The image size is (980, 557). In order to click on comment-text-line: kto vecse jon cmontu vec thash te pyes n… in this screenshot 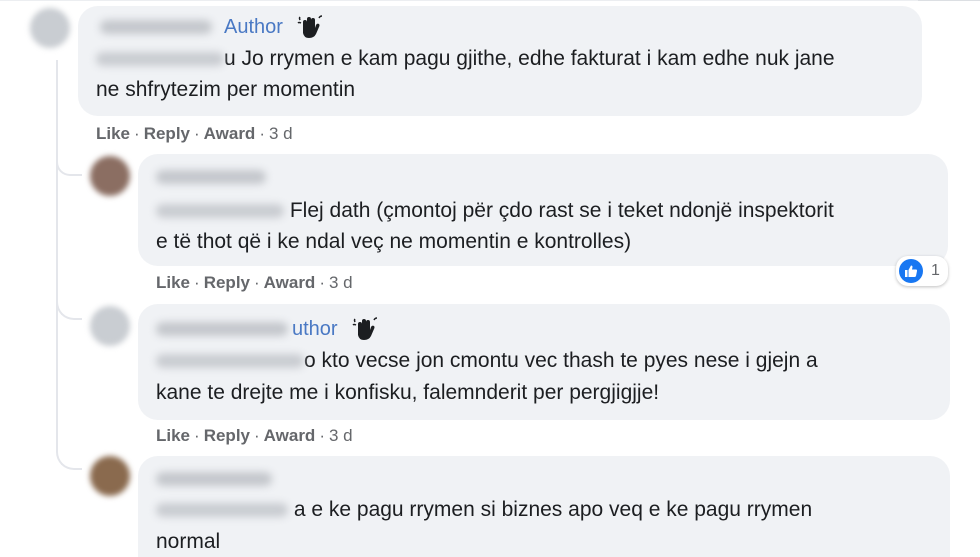, I will do `click(569, 360)`.